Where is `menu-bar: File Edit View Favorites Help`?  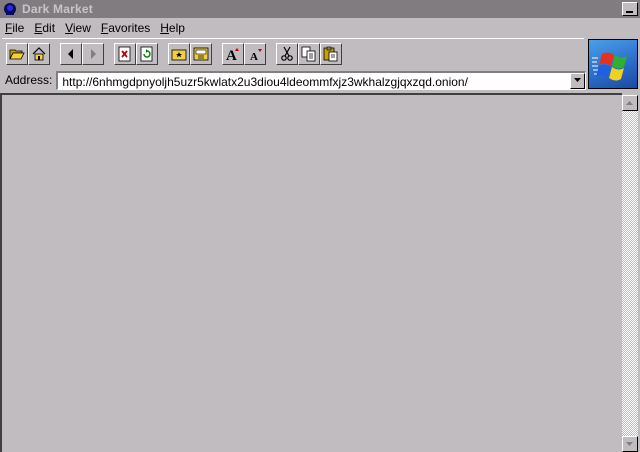
menu-bar: File Edit View Favorites Help is located at coordinates (292, 28).